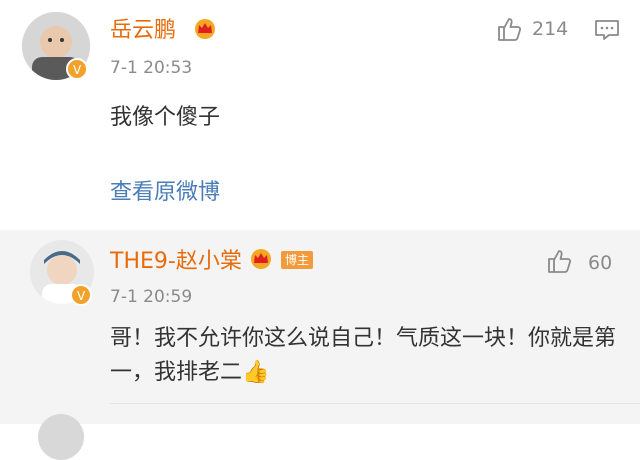  I want to click on reply-like-button: 60, so click(586, 262).